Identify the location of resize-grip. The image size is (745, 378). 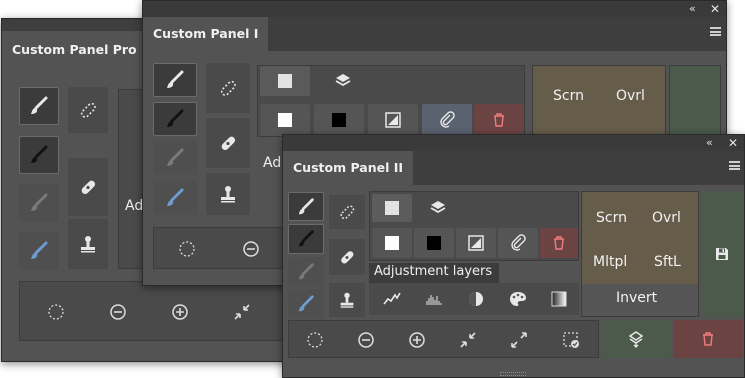
(513, 374).